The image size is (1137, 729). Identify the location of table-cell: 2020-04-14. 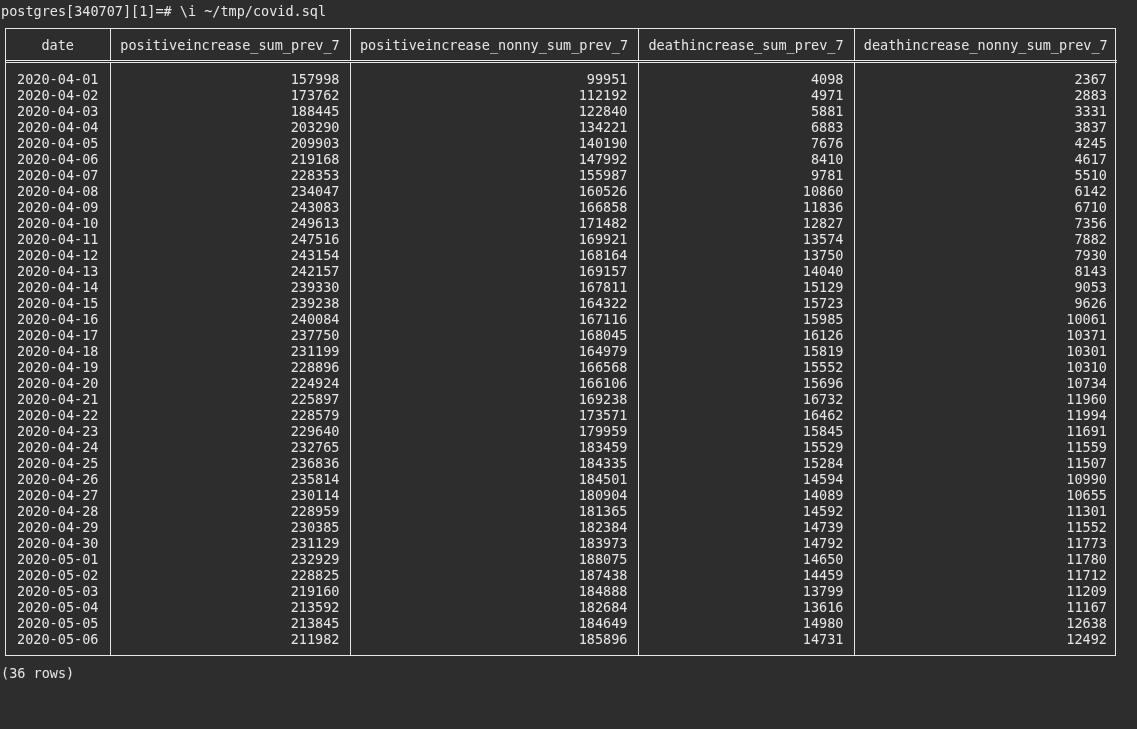
(58, 287).